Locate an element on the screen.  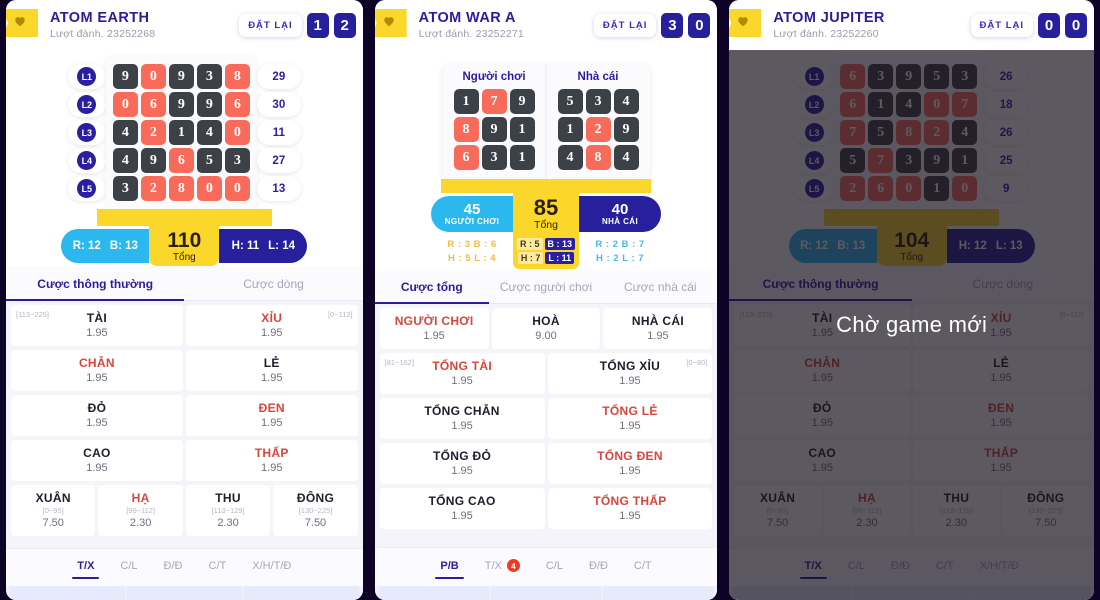
bet-range: [0~95] is located at coordinates (53, 510).